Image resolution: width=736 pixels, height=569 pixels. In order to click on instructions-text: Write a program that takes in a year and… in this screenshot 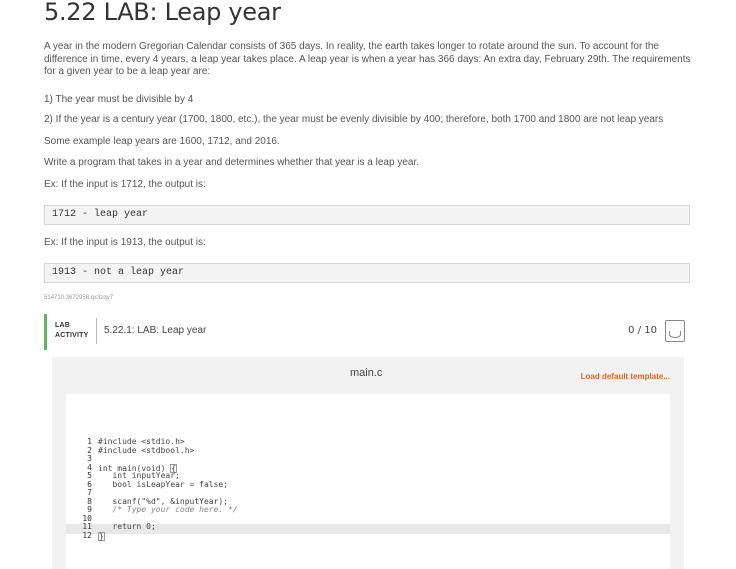, I will do `click(232, 162)`.